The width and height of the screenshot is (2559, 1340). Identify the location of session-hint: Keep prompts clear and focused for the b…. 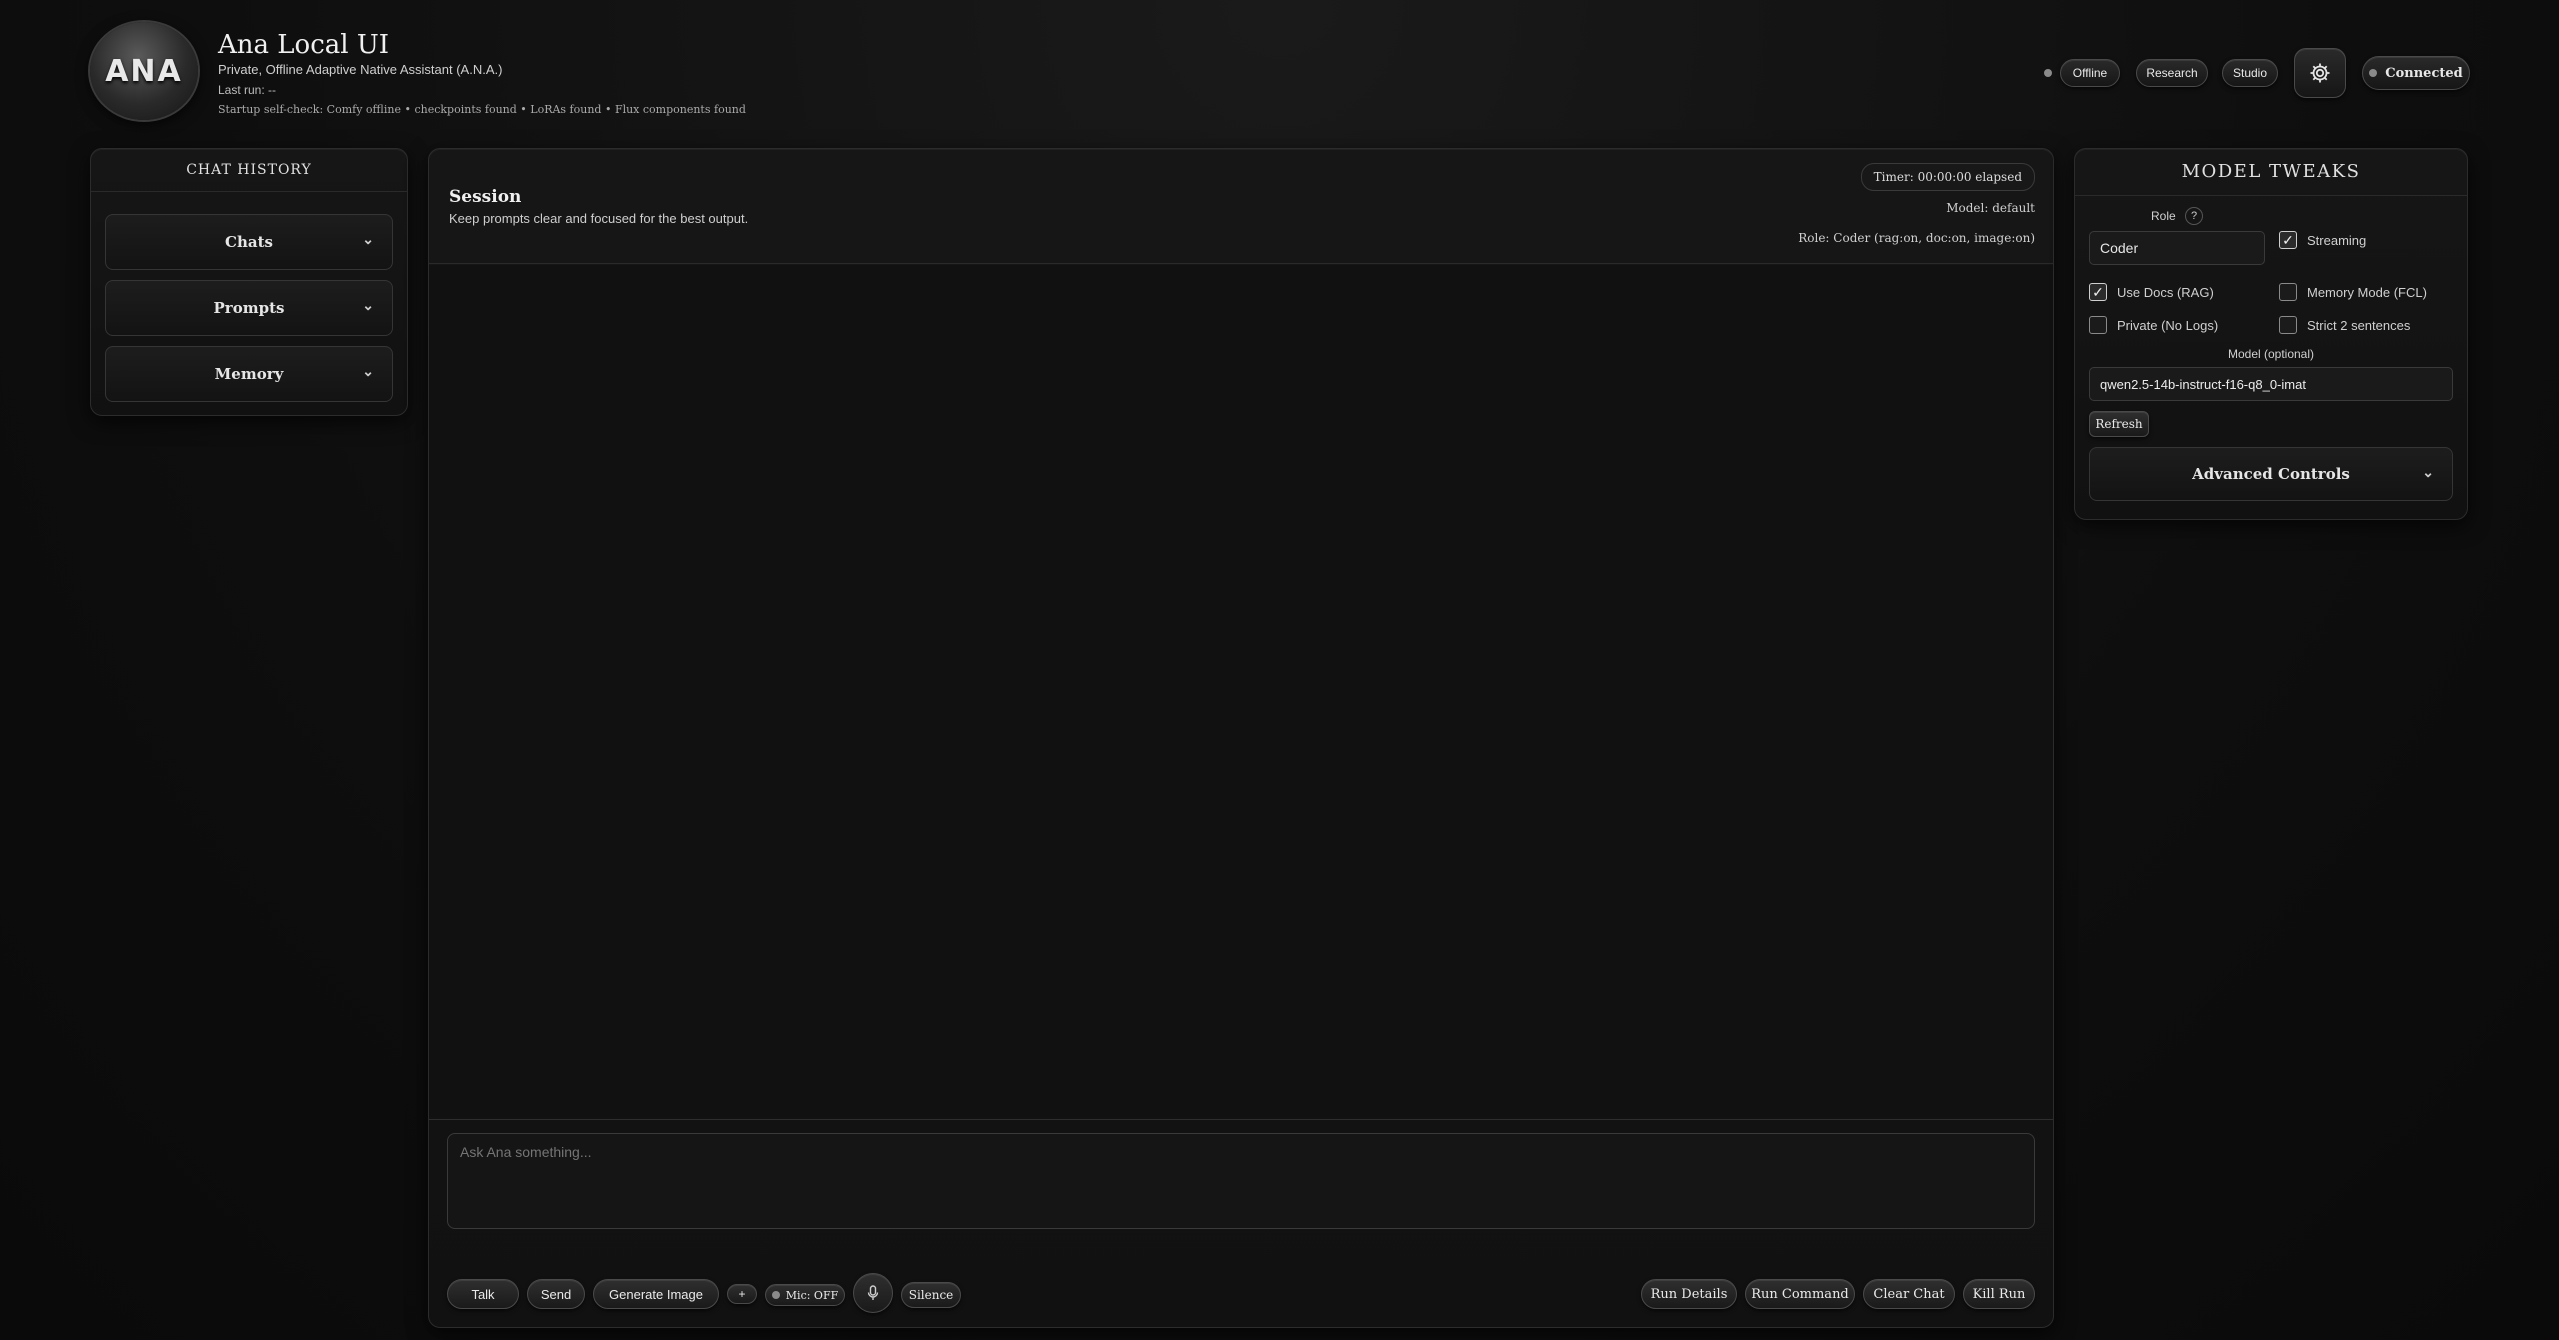
(599, 218).